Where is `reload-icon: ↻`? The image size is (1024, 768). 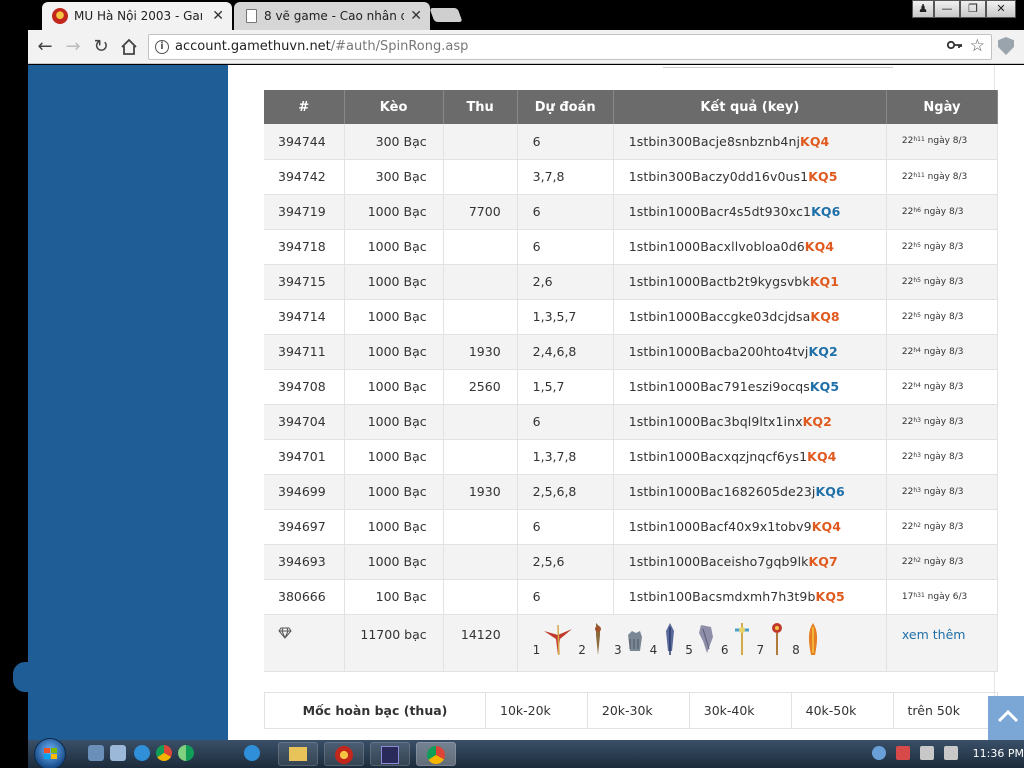
reload-icon: ↻ is located at coordinates (101, 47).